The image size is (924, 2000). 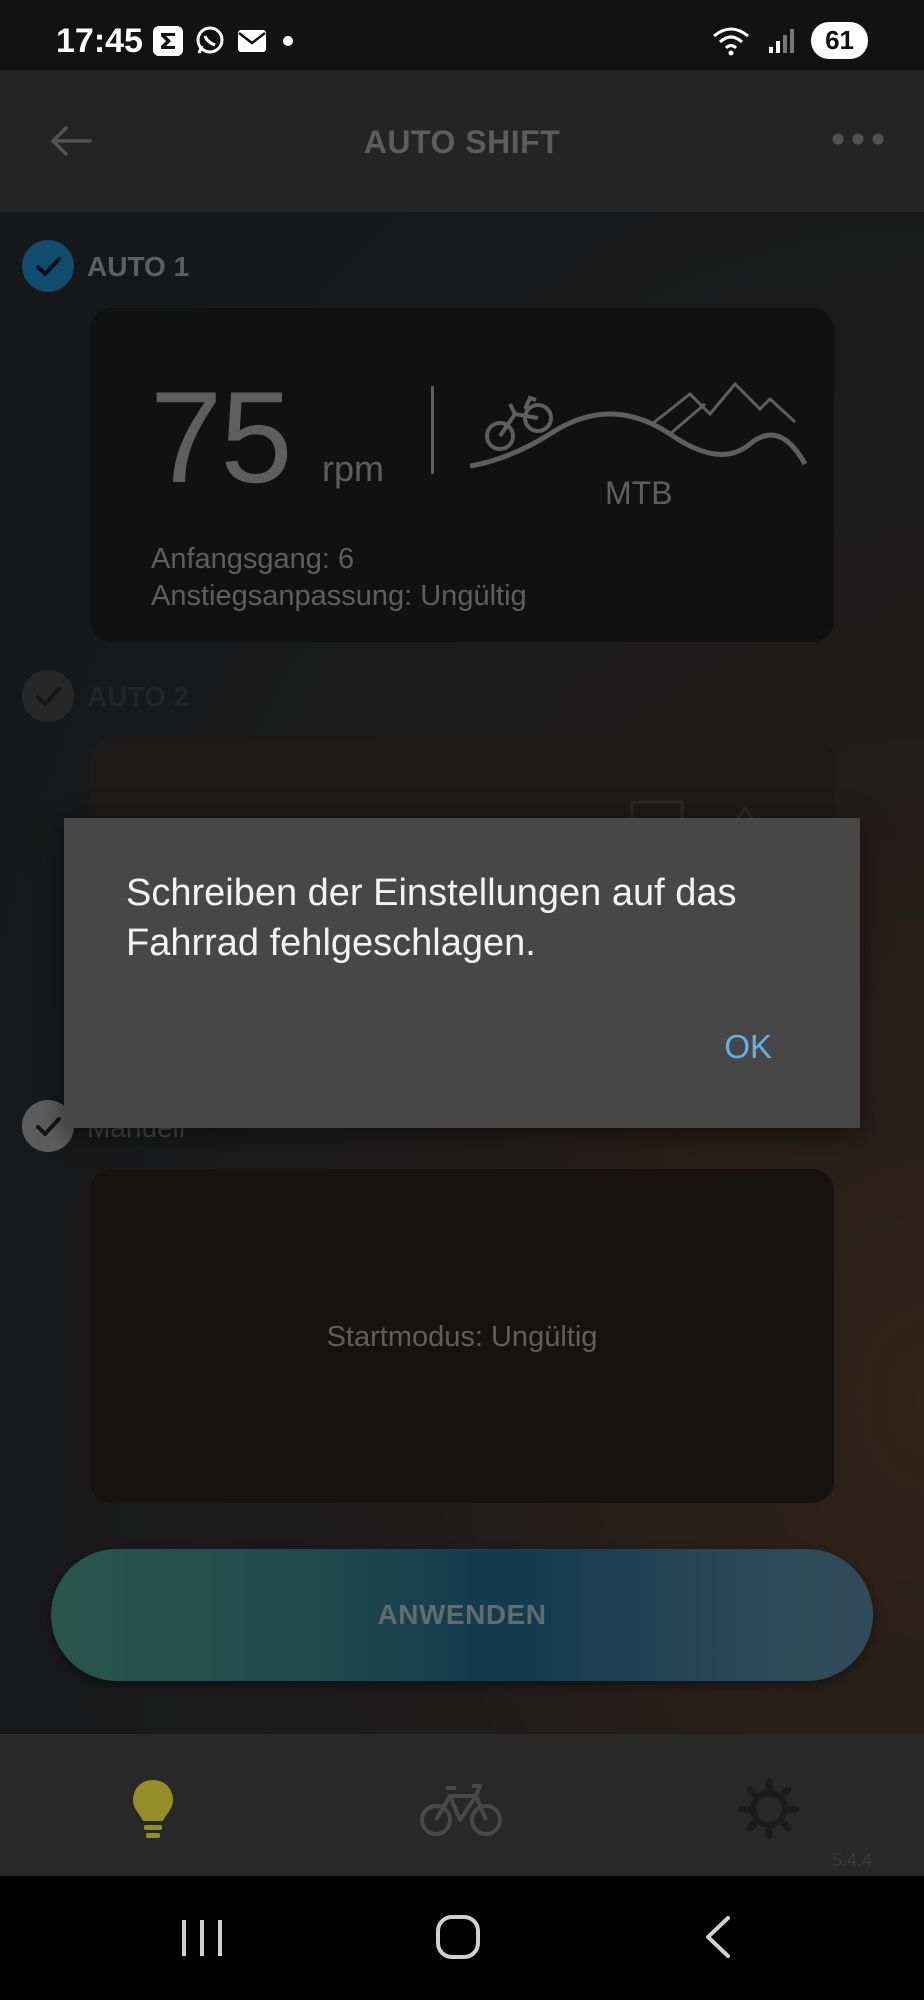 What do you see at coordinates (462, 35) in the screenshot?
I see `status-bar: 17:45 61` at bounding box center [462, 35].